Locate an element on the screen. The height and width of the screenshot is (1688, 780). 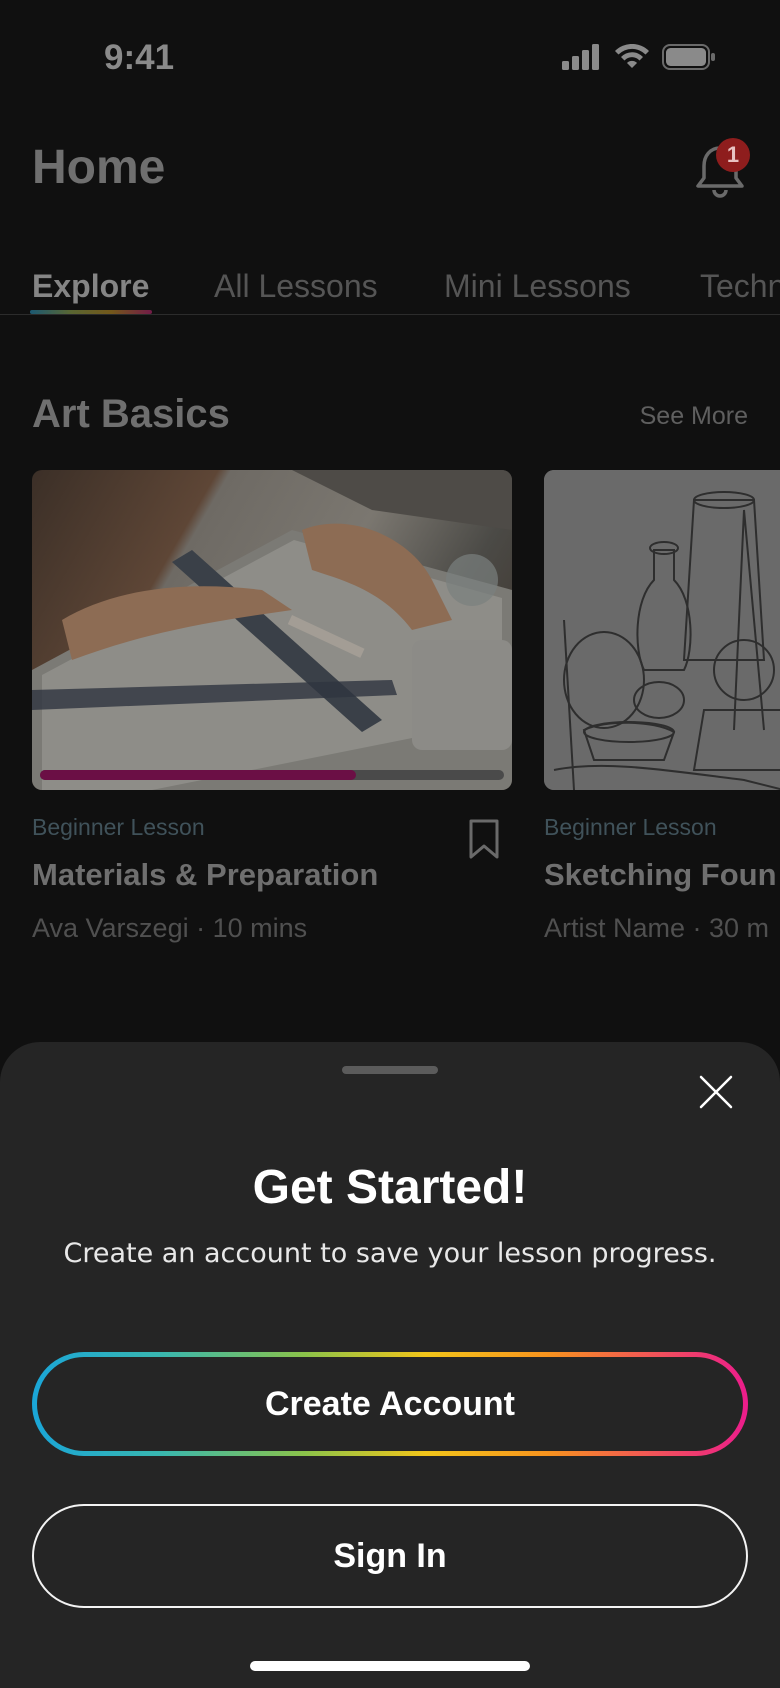
tab-all-lessons: All Lessons is located at coordinates (296, 286).